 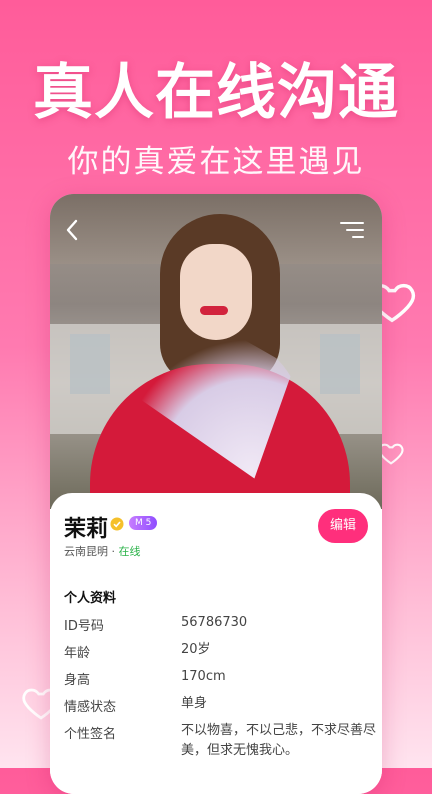 What do you see at coordinates (143, 523) in the screenshot?
I see `level-badge: M 5` at bounding box center [143, 523].